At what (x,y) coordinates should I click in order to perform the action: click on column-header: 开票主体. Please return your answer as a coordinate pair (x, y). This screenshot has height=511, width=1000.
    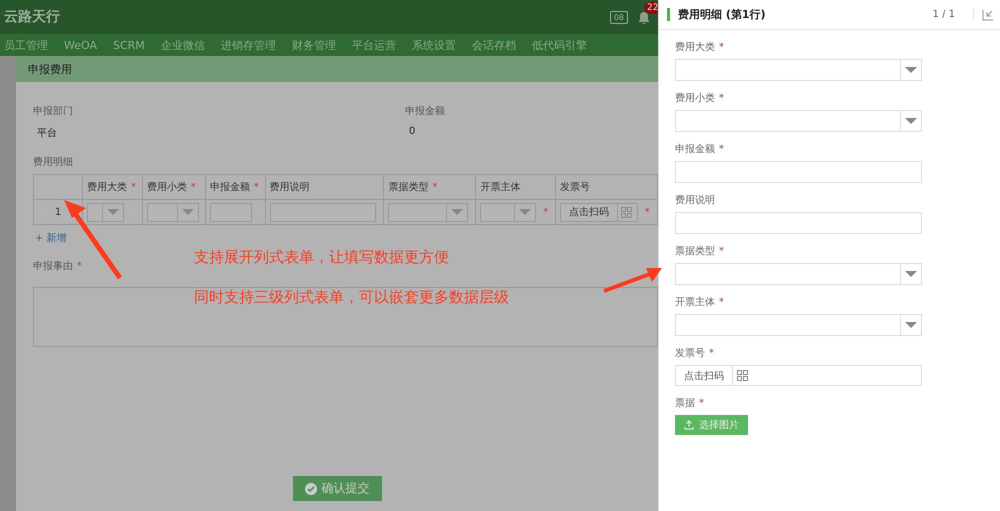
    Looking at the image, I should click on (516, 187).